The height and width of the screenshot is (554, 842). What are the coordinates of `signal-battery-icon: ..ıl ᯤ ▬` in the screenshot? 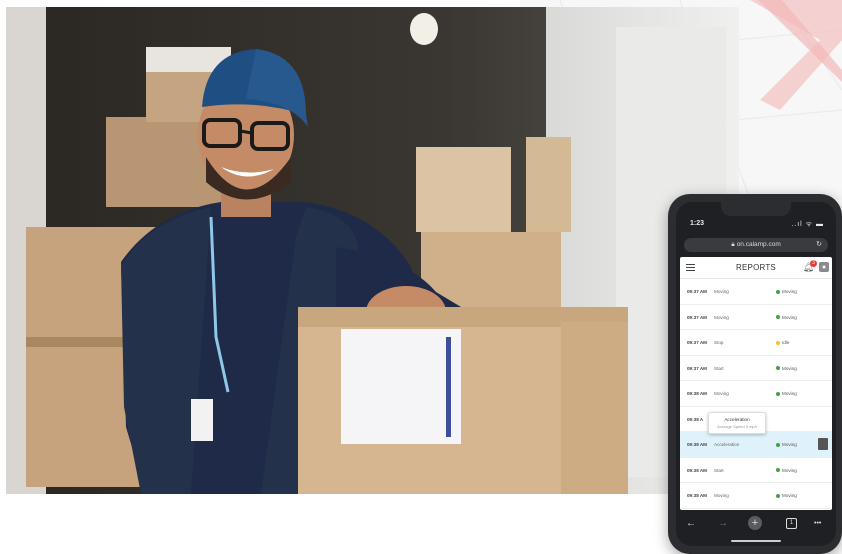 It's located at (807, 224).